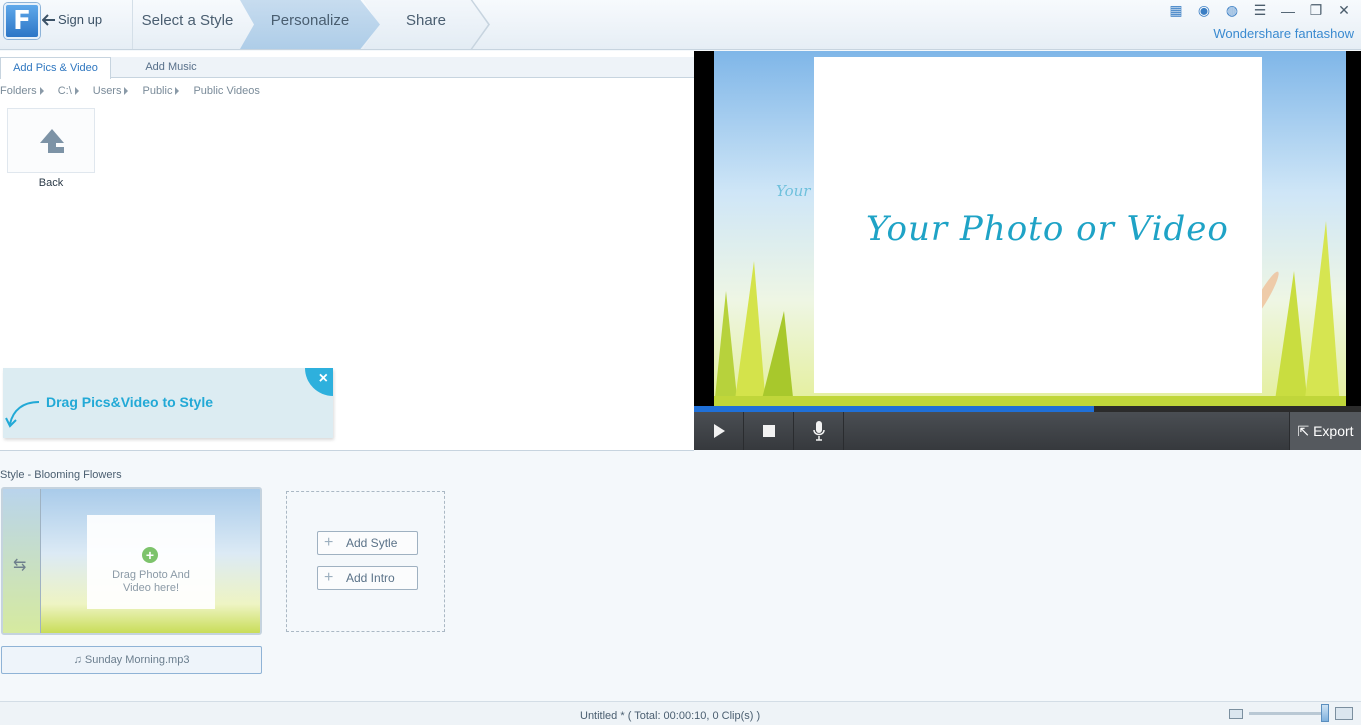 The image size is (1361, 725). Describe the element at coordinates (1288, 11) in the screenshot. I see `minimize-icon: —` at that location.